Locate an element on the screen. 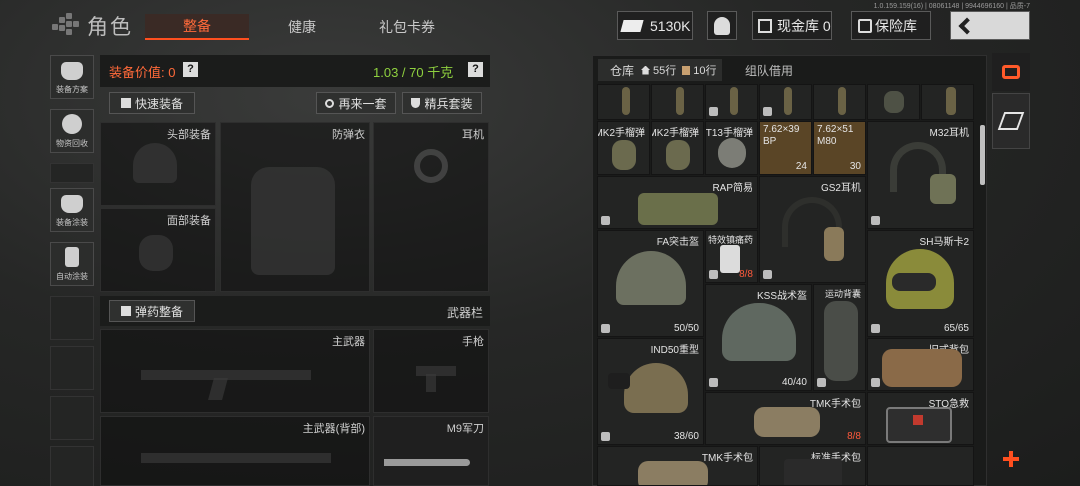 The height and width of the screenshot is (486, 1080). storage-item-sh-helmet: SH马斯卡2 65/65 is located at coordinates (920, 283).